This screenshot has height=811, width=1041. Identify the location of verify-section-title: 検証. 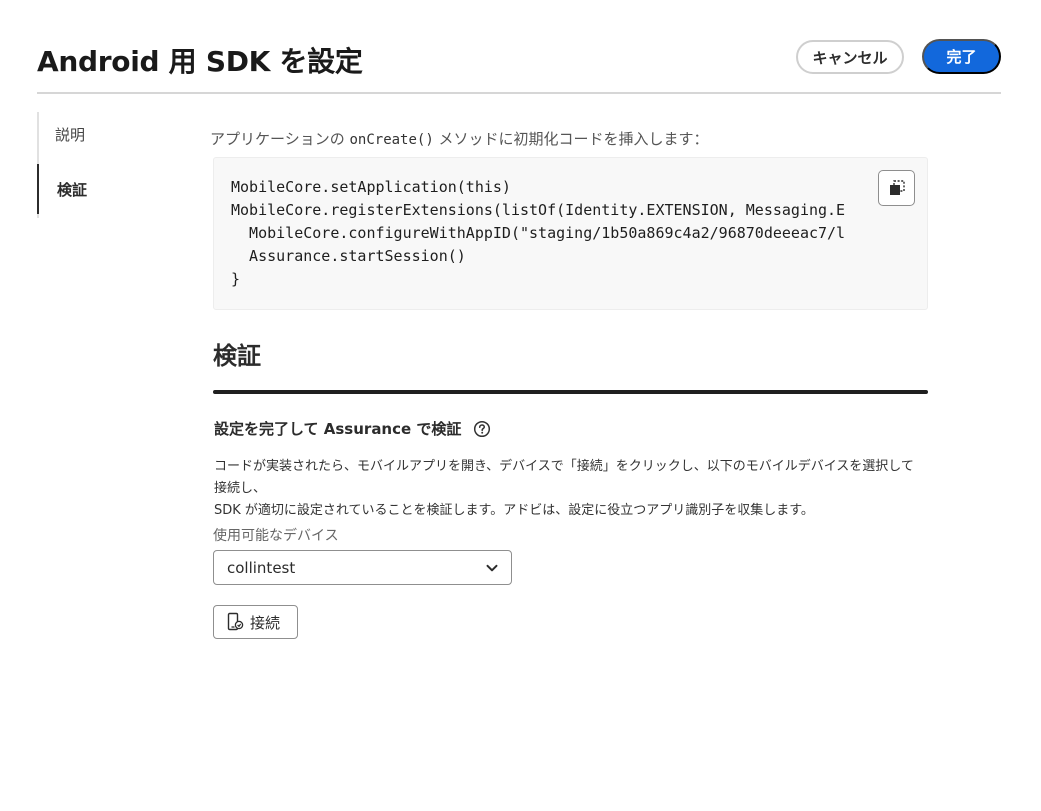
(237, 356).